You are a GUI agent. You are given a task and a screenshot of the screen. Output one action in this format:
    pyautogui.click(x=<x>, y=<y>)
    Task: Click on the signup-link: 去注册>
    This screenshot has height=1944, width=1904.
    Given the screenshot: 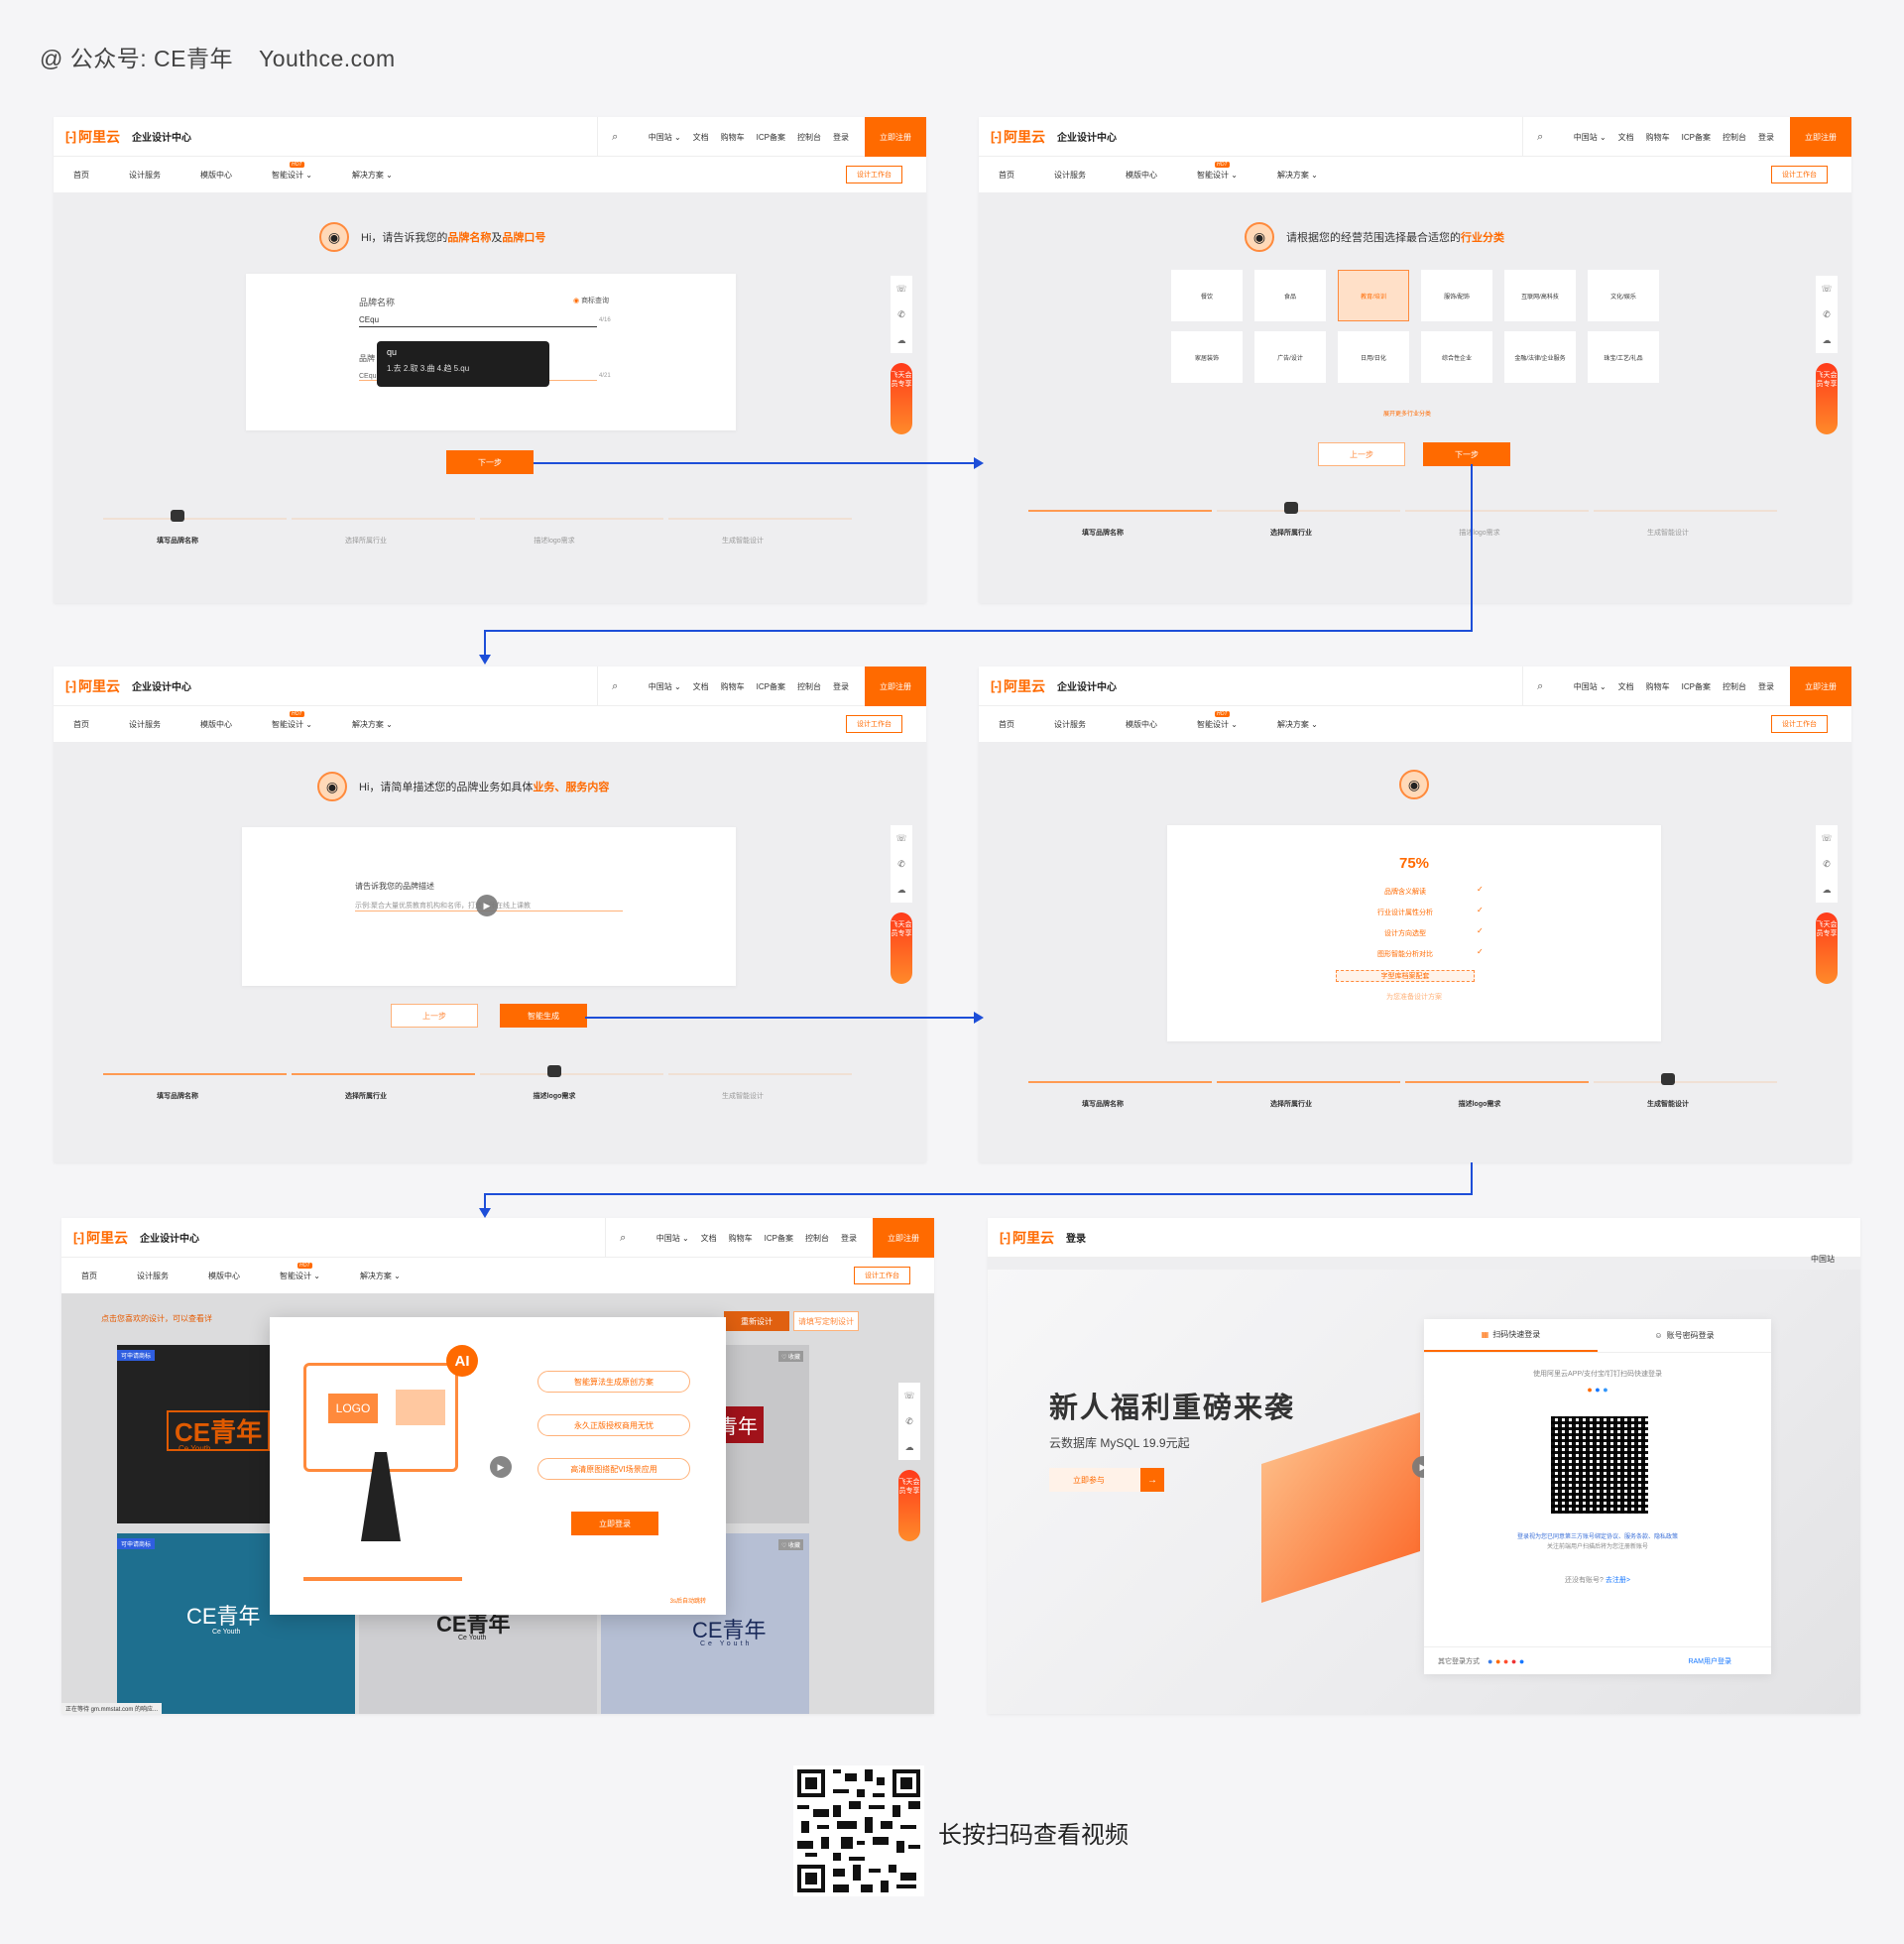 What is the action you would take?
    pyautogui.click(x=1618, y=1580)
    